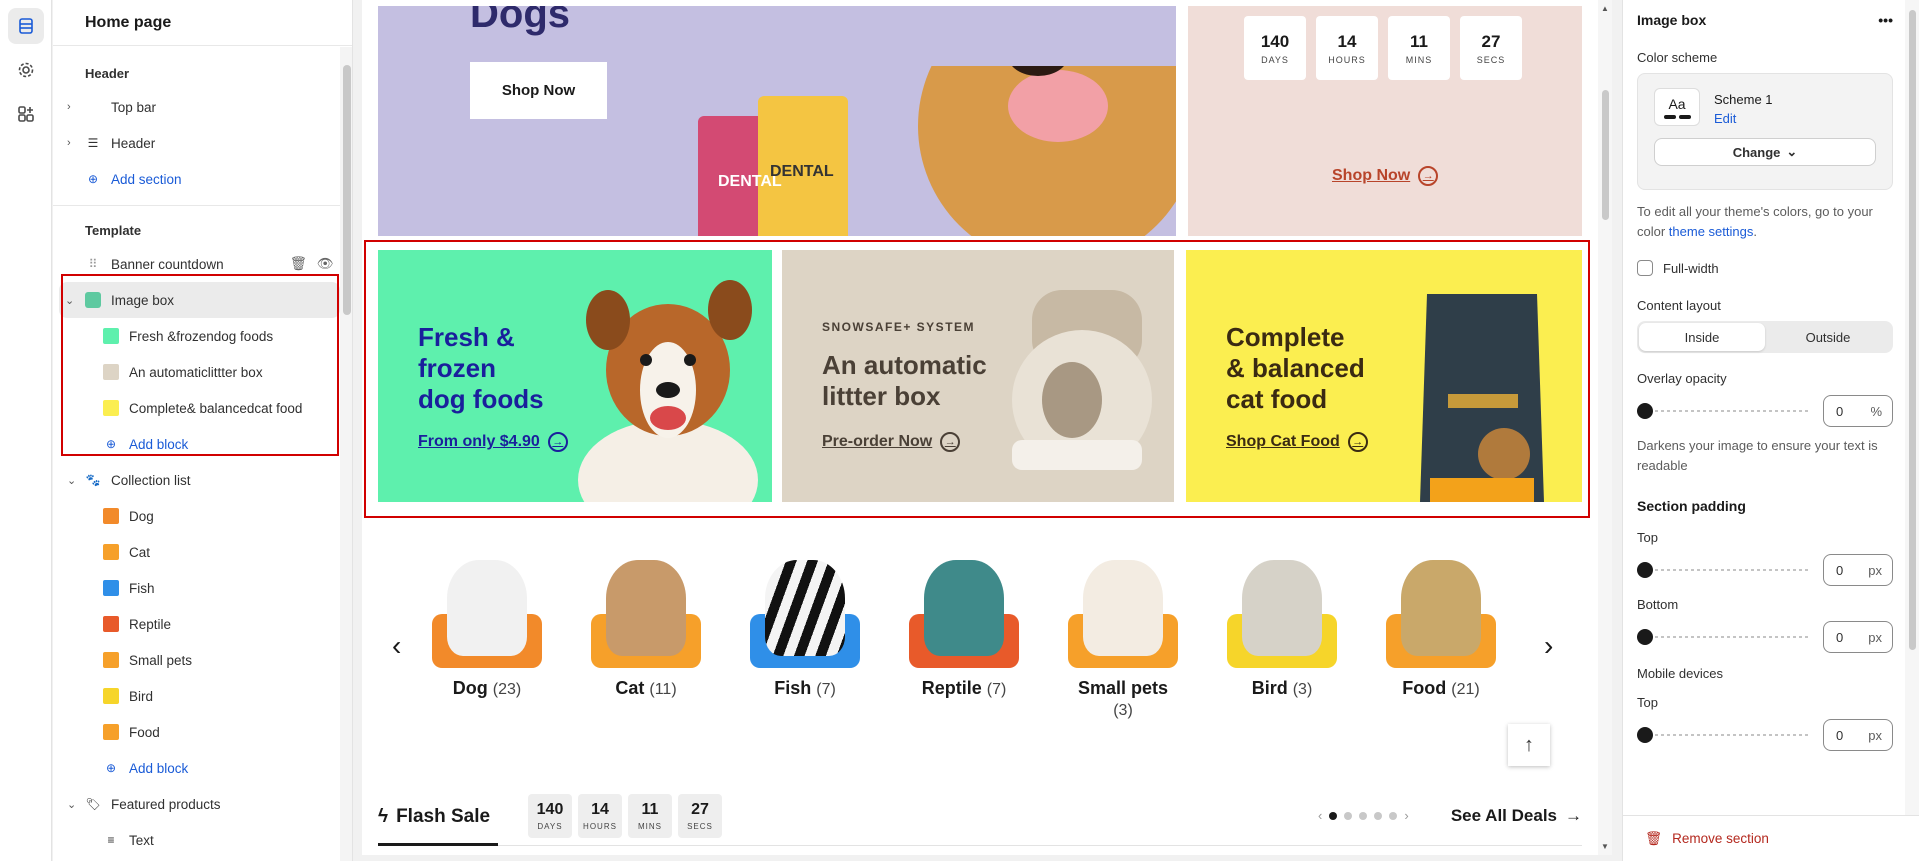 Image resolution: width=1919 pixels, height=861 pixels. I want to click on pre-order-link: Pre-order Now →, so click(891, 442).